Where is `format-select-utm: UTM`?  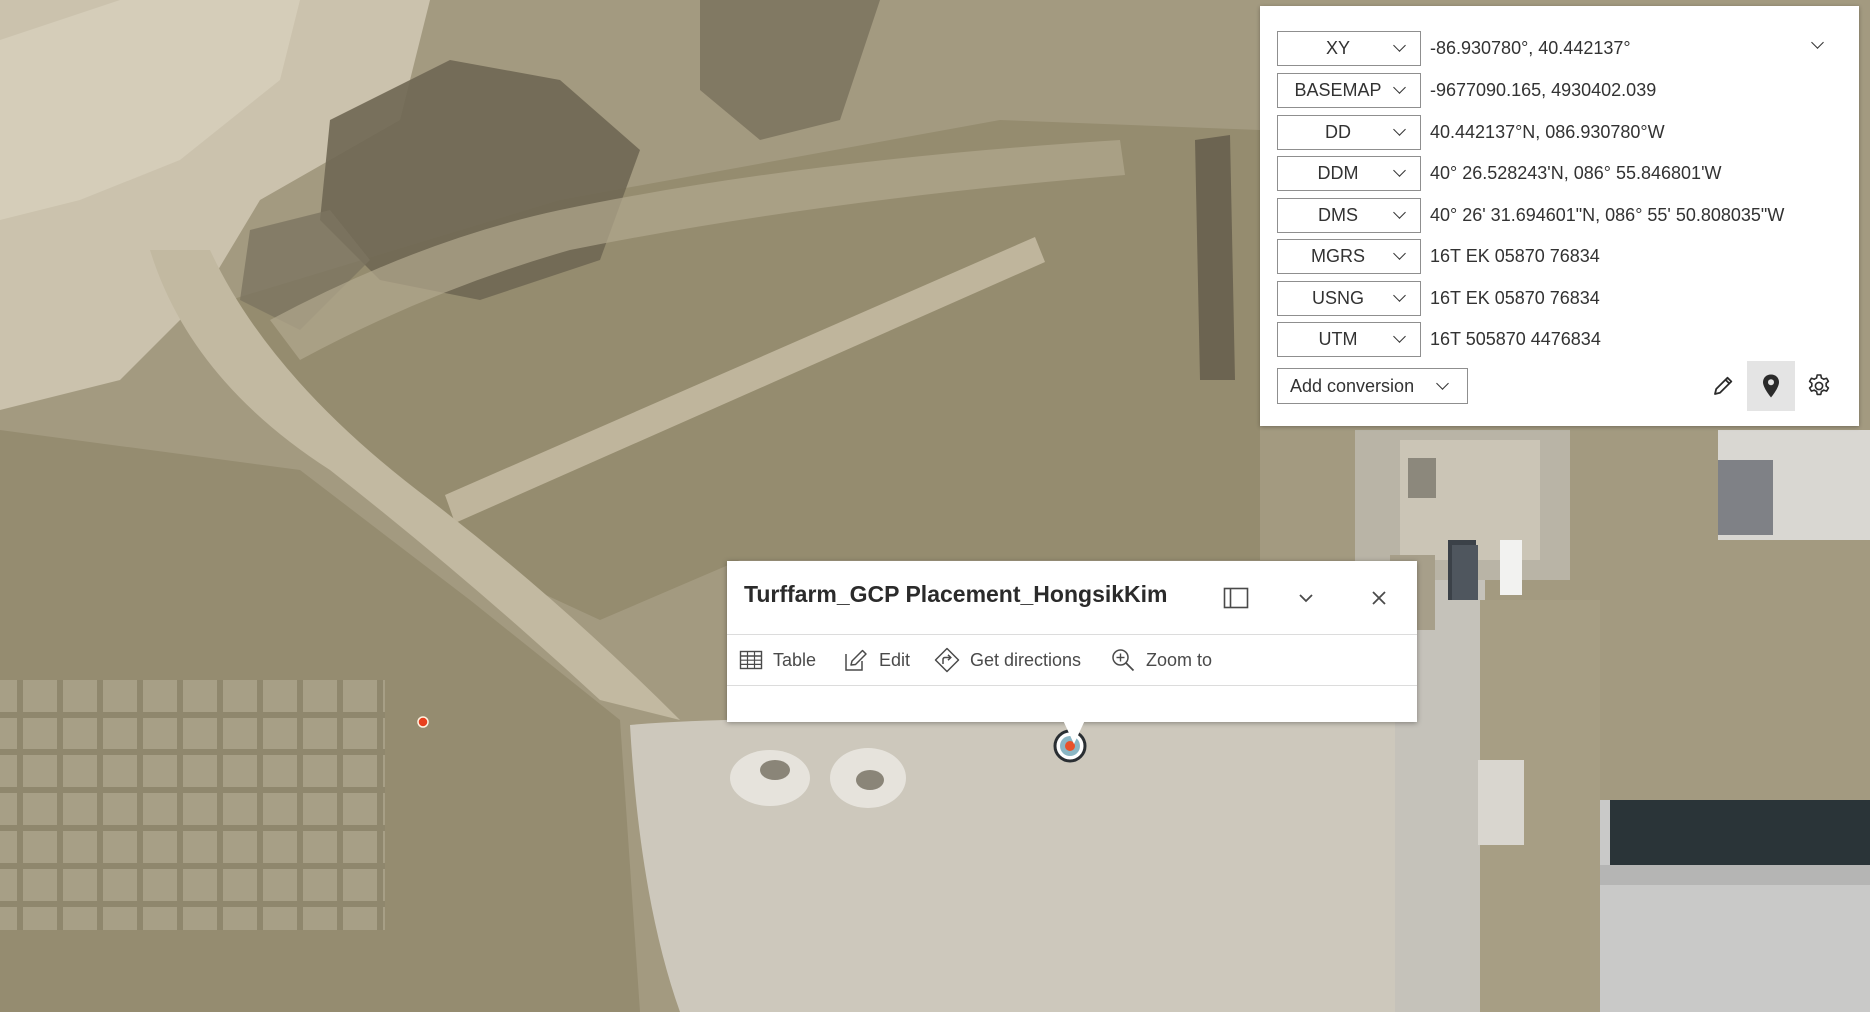 format-select-utm: UTM is located at coordinates (1349, 339).